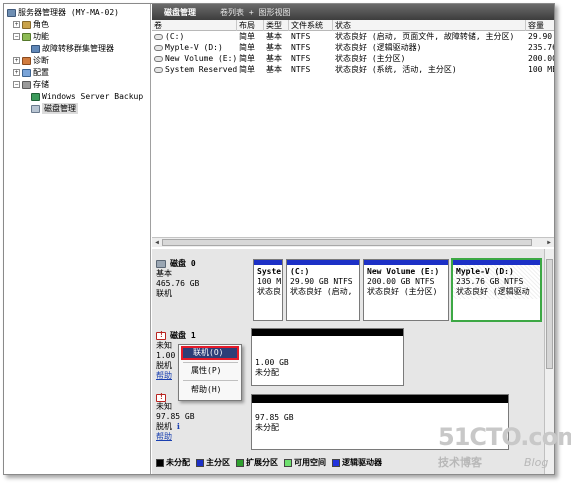 This screenshot has width=571, height=484. Describe the element at coordinates (160, 462) in the screenshot. I see `legend-swatch-unallocated` at that location.